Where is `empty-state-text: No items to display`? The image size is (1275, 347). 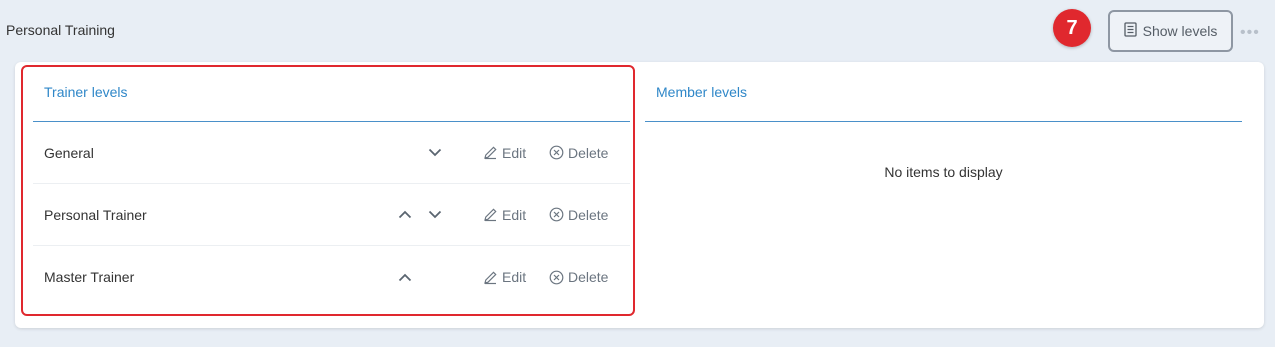
empty-state-text: No items to display is located at coordinates (943, 172).